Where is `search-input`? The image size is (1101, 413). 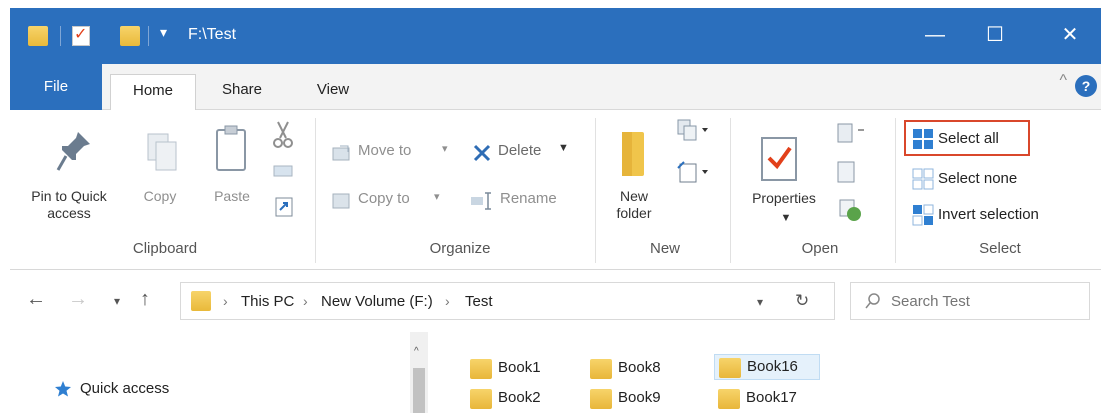 search-input is located at coordinates (981, 301).